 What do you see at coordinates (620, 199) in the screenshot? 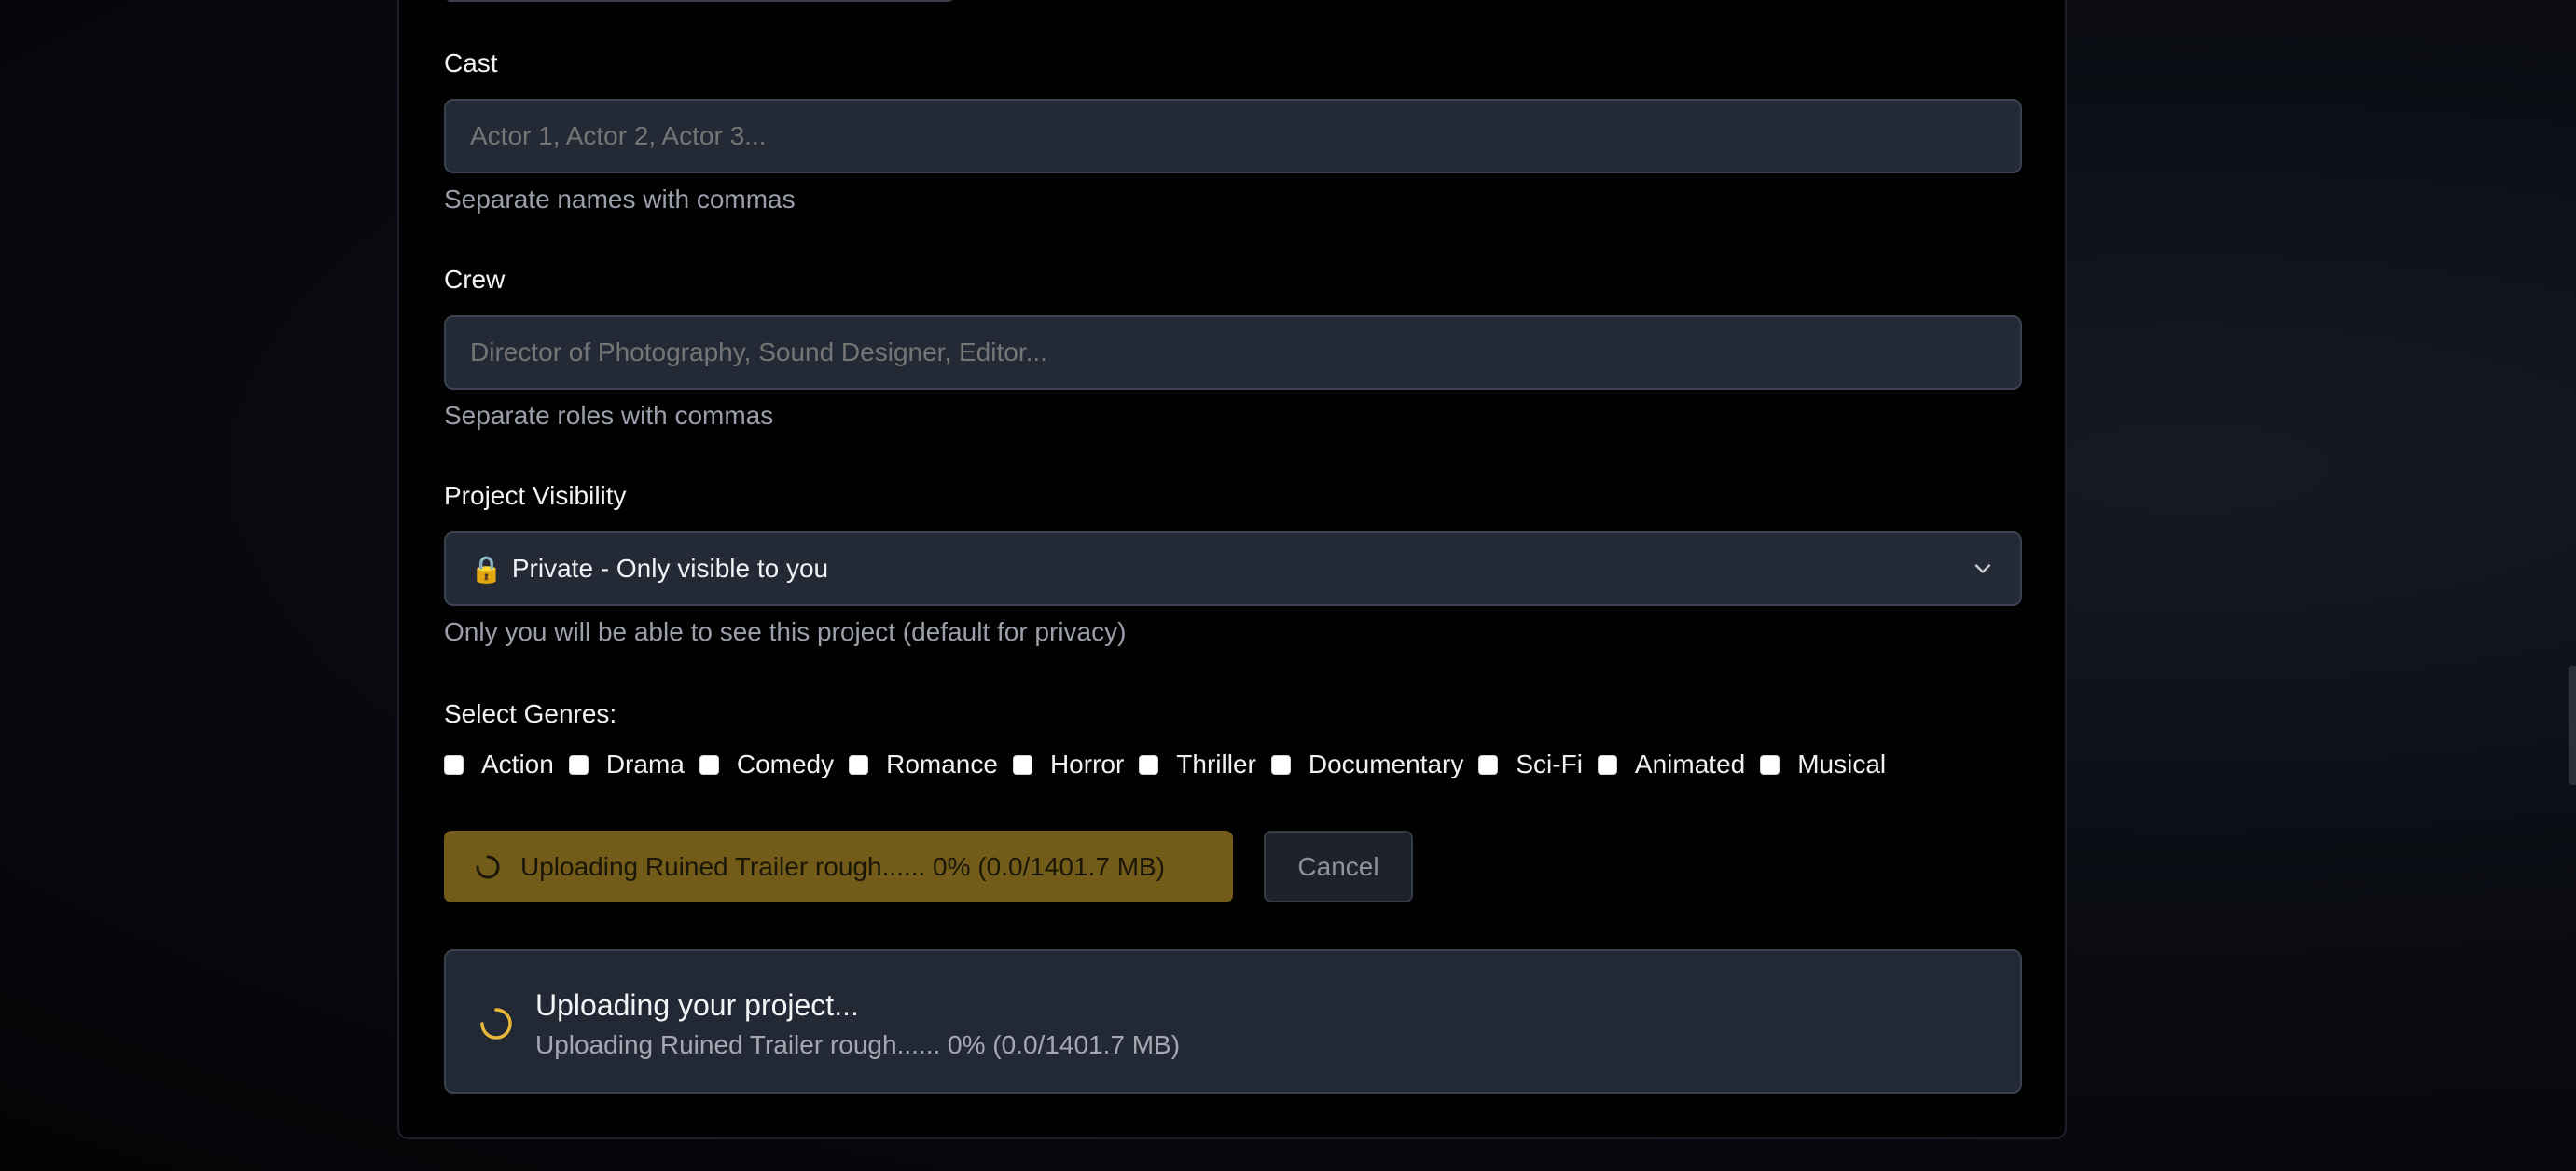
I see `cast-help-text: Separate names with commas` at bounding box center [620, 199].